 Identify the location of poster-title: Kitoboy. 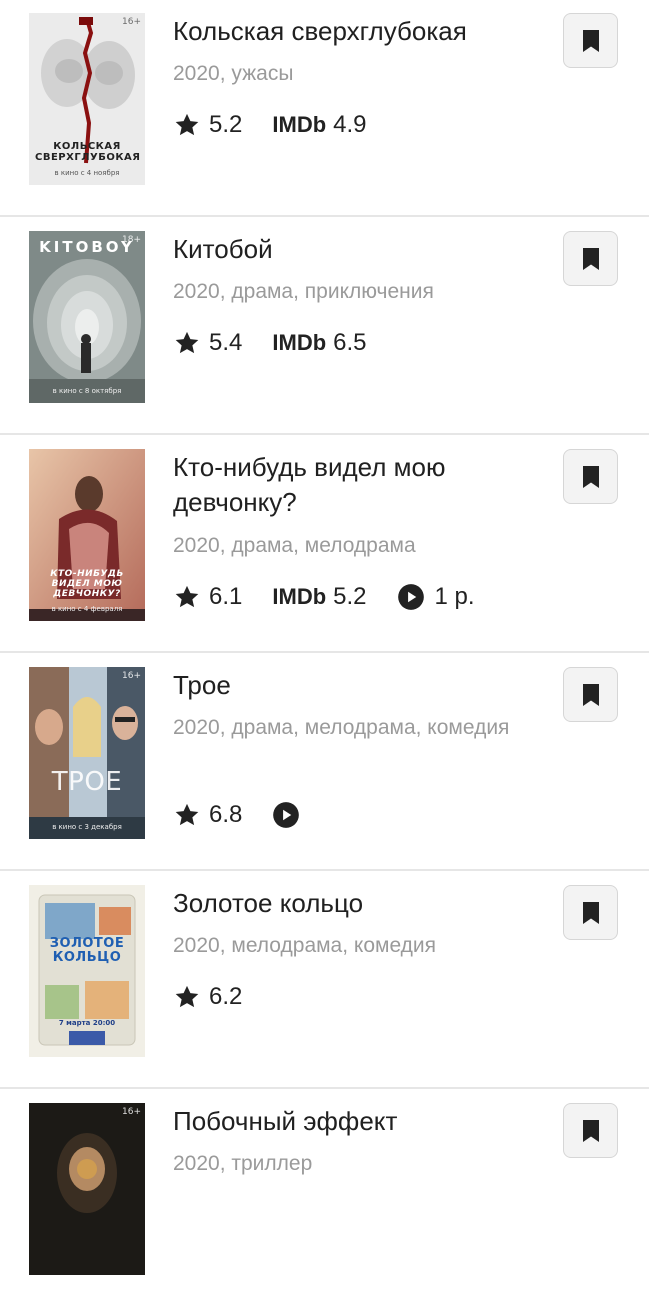
(87, 247).